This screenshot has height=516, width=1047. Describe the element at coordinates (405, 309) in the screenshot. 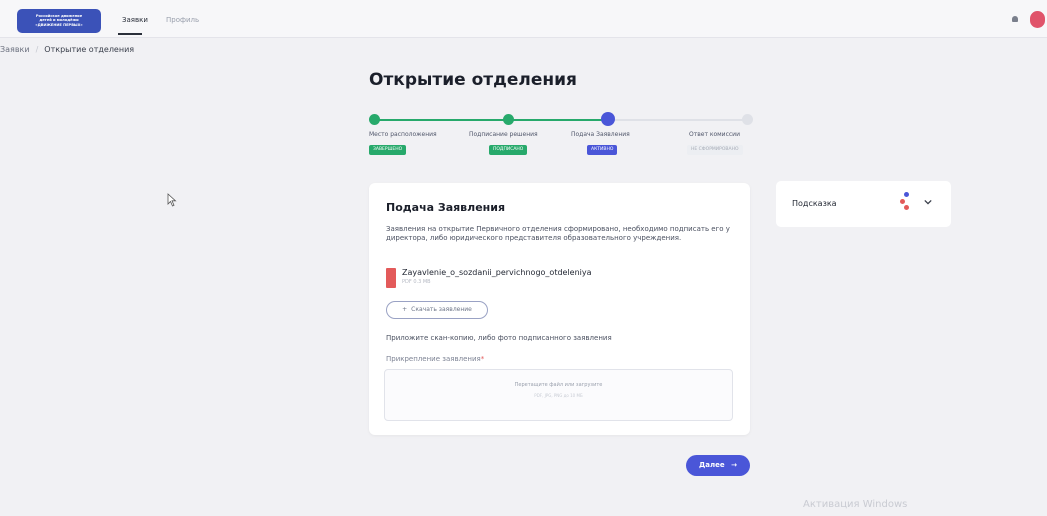

I see `plus-icon: +` at that location.